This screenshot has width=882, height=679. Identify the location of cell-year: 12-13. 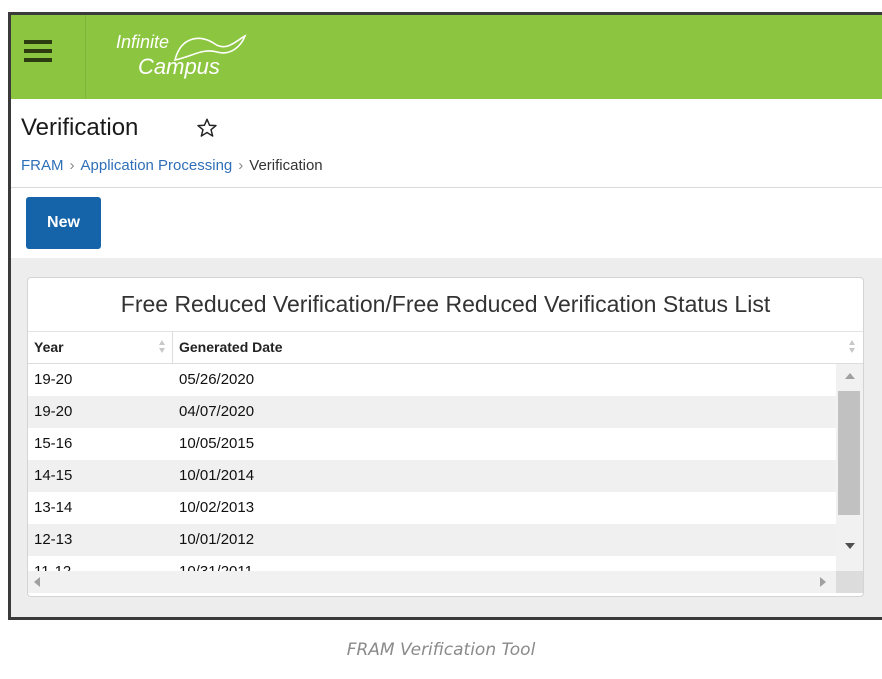
(53, 539).